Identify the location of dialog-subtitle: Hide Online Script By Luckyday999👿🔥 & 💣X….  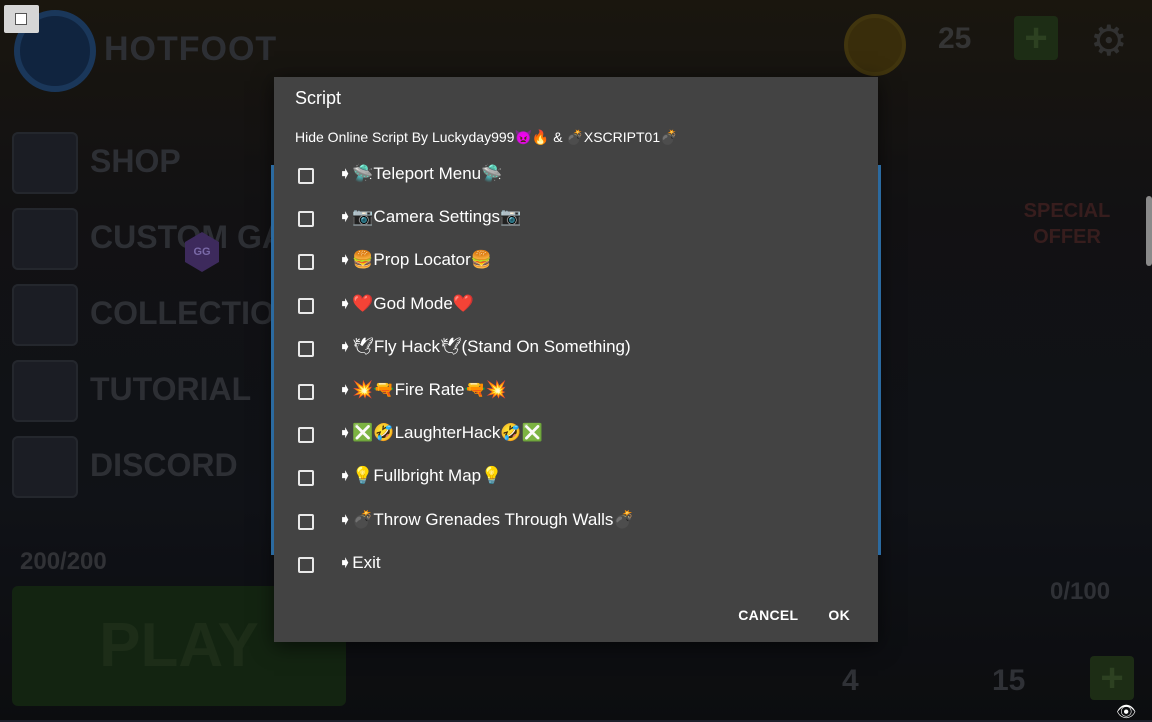
(486, 137).